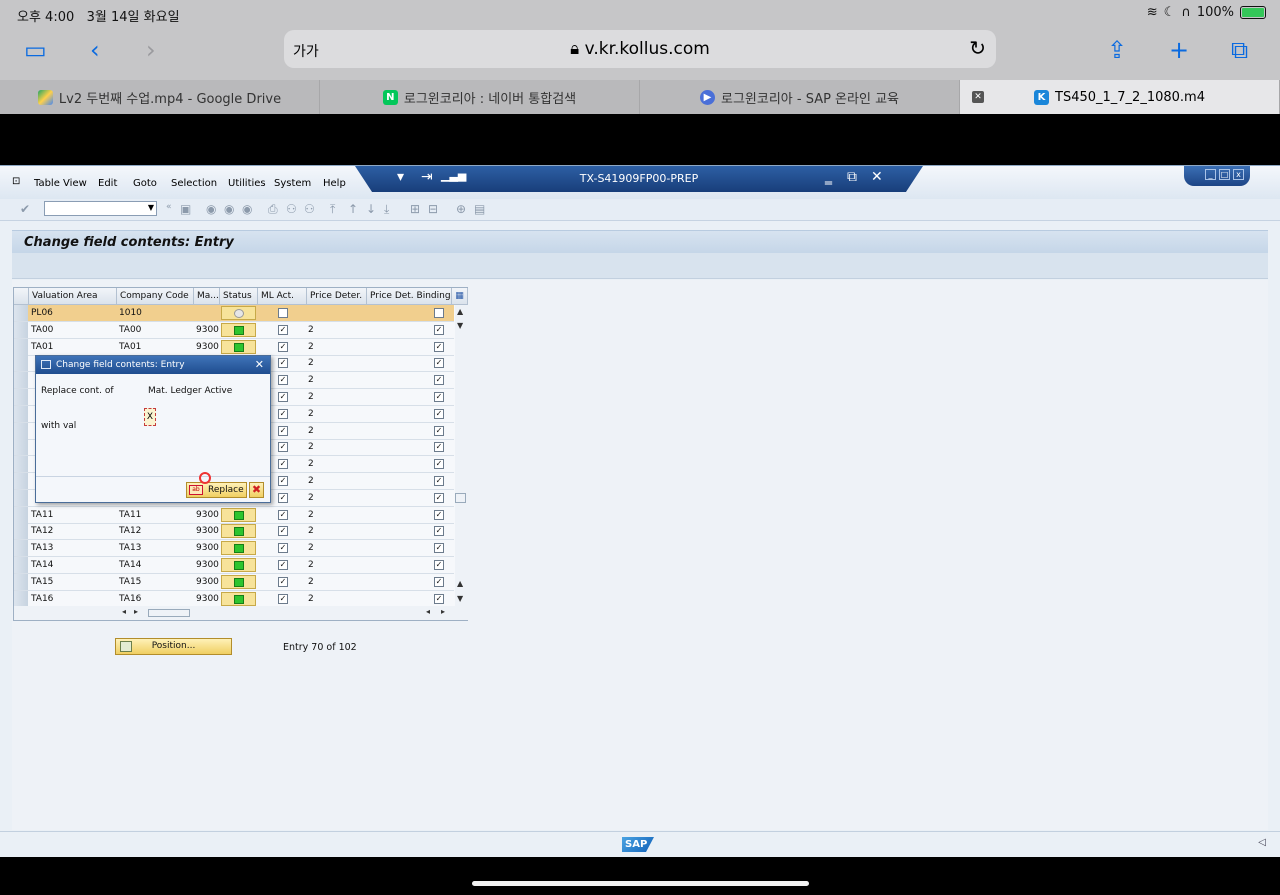  Describe the element at coordinates (211, 209) in the screenshot. I see `back-icon: ◉` at that location.